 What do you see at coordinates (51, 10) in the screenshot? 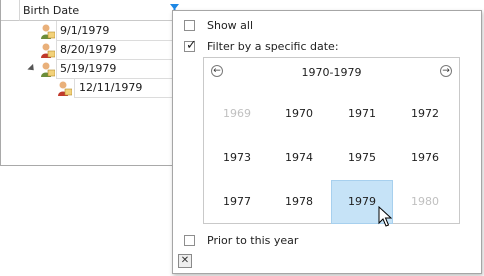
I see `birth-date-column-header: Birth Date` at bounding box center [51, 10].